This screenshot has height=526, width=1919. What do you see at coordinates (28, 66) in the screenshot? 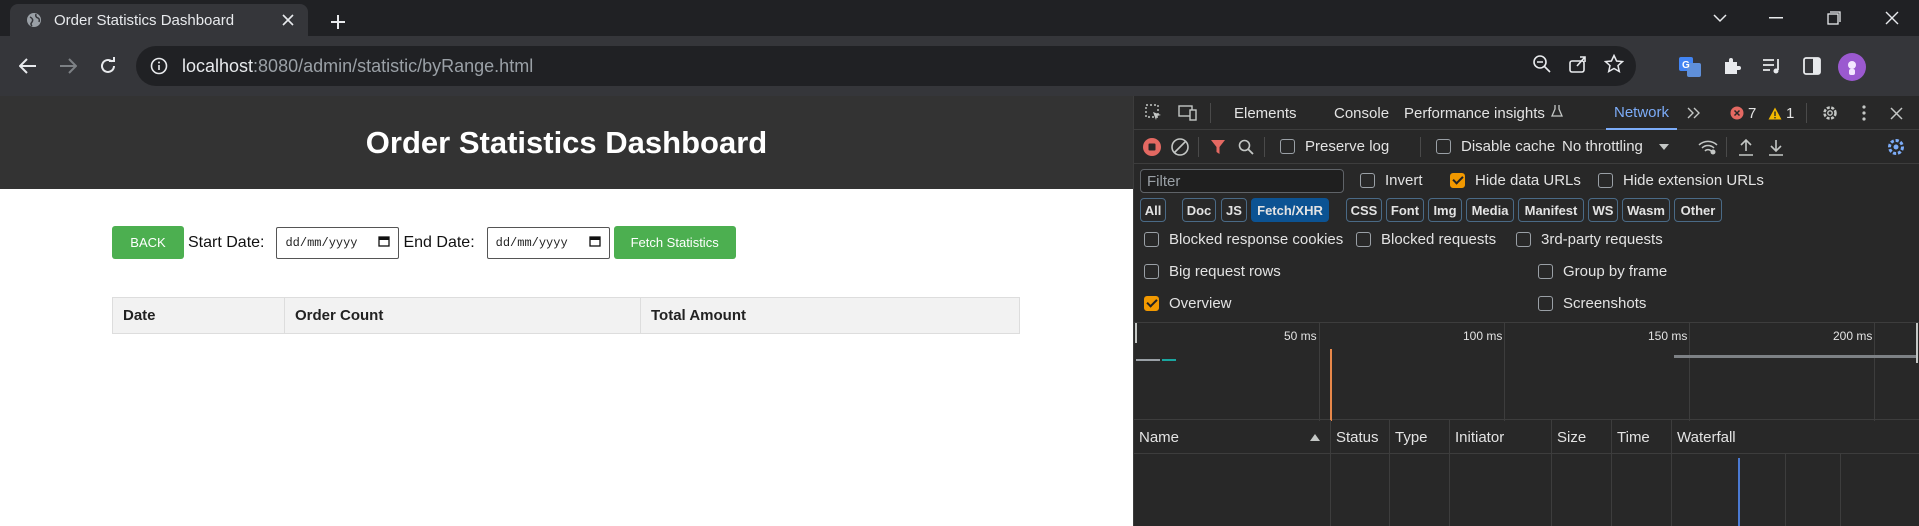
I see `back-arrow-icon` at bounding box center [28, 66].